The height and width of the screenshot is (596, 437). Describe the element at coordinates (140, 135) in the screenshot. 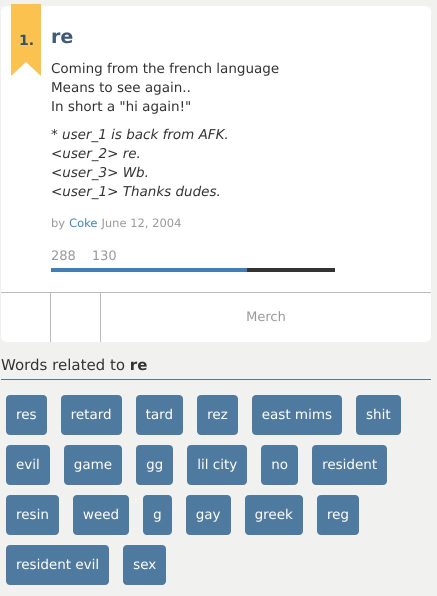

I see `example-line: * user_1 is back from AFK.` at that location.